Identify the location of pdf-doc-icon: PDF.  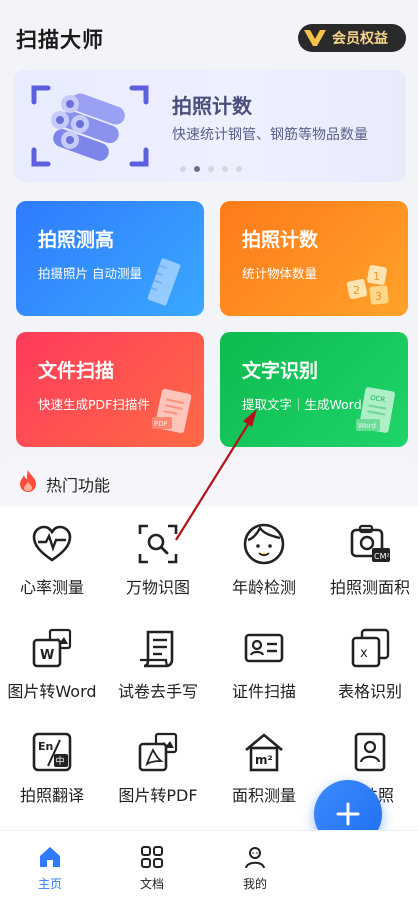
(172, 414).